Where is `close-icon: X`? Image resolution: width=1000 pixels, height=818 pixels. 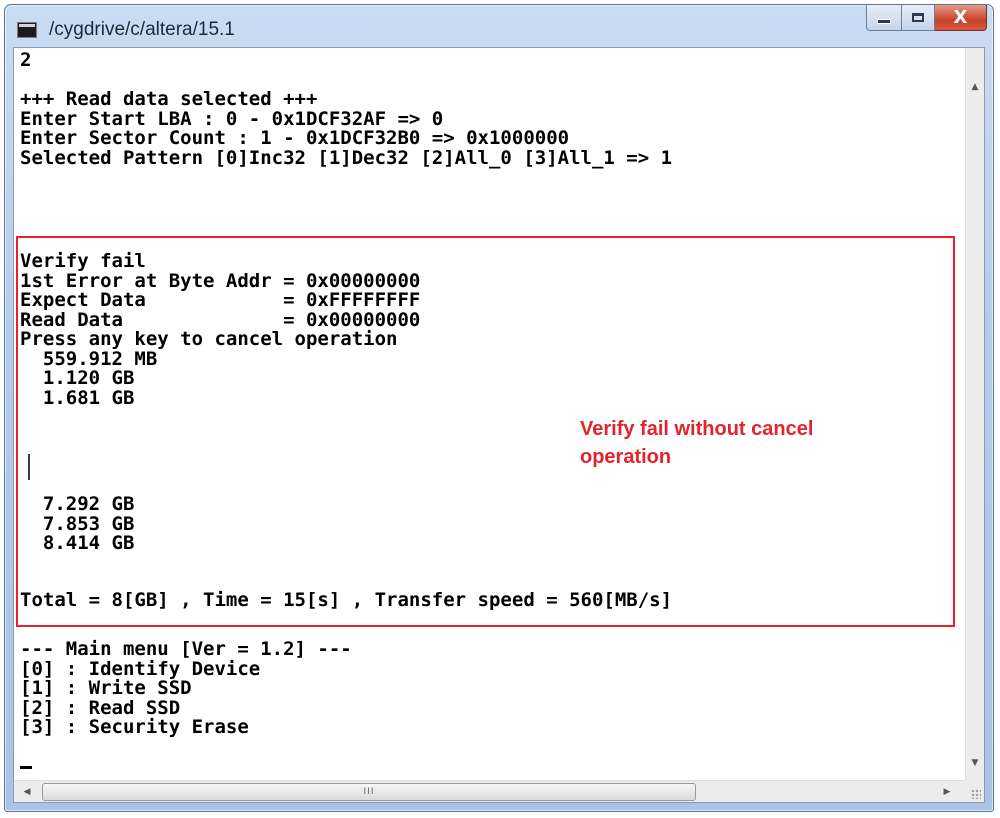 close-icon: X is located at coordinates (960, 17).